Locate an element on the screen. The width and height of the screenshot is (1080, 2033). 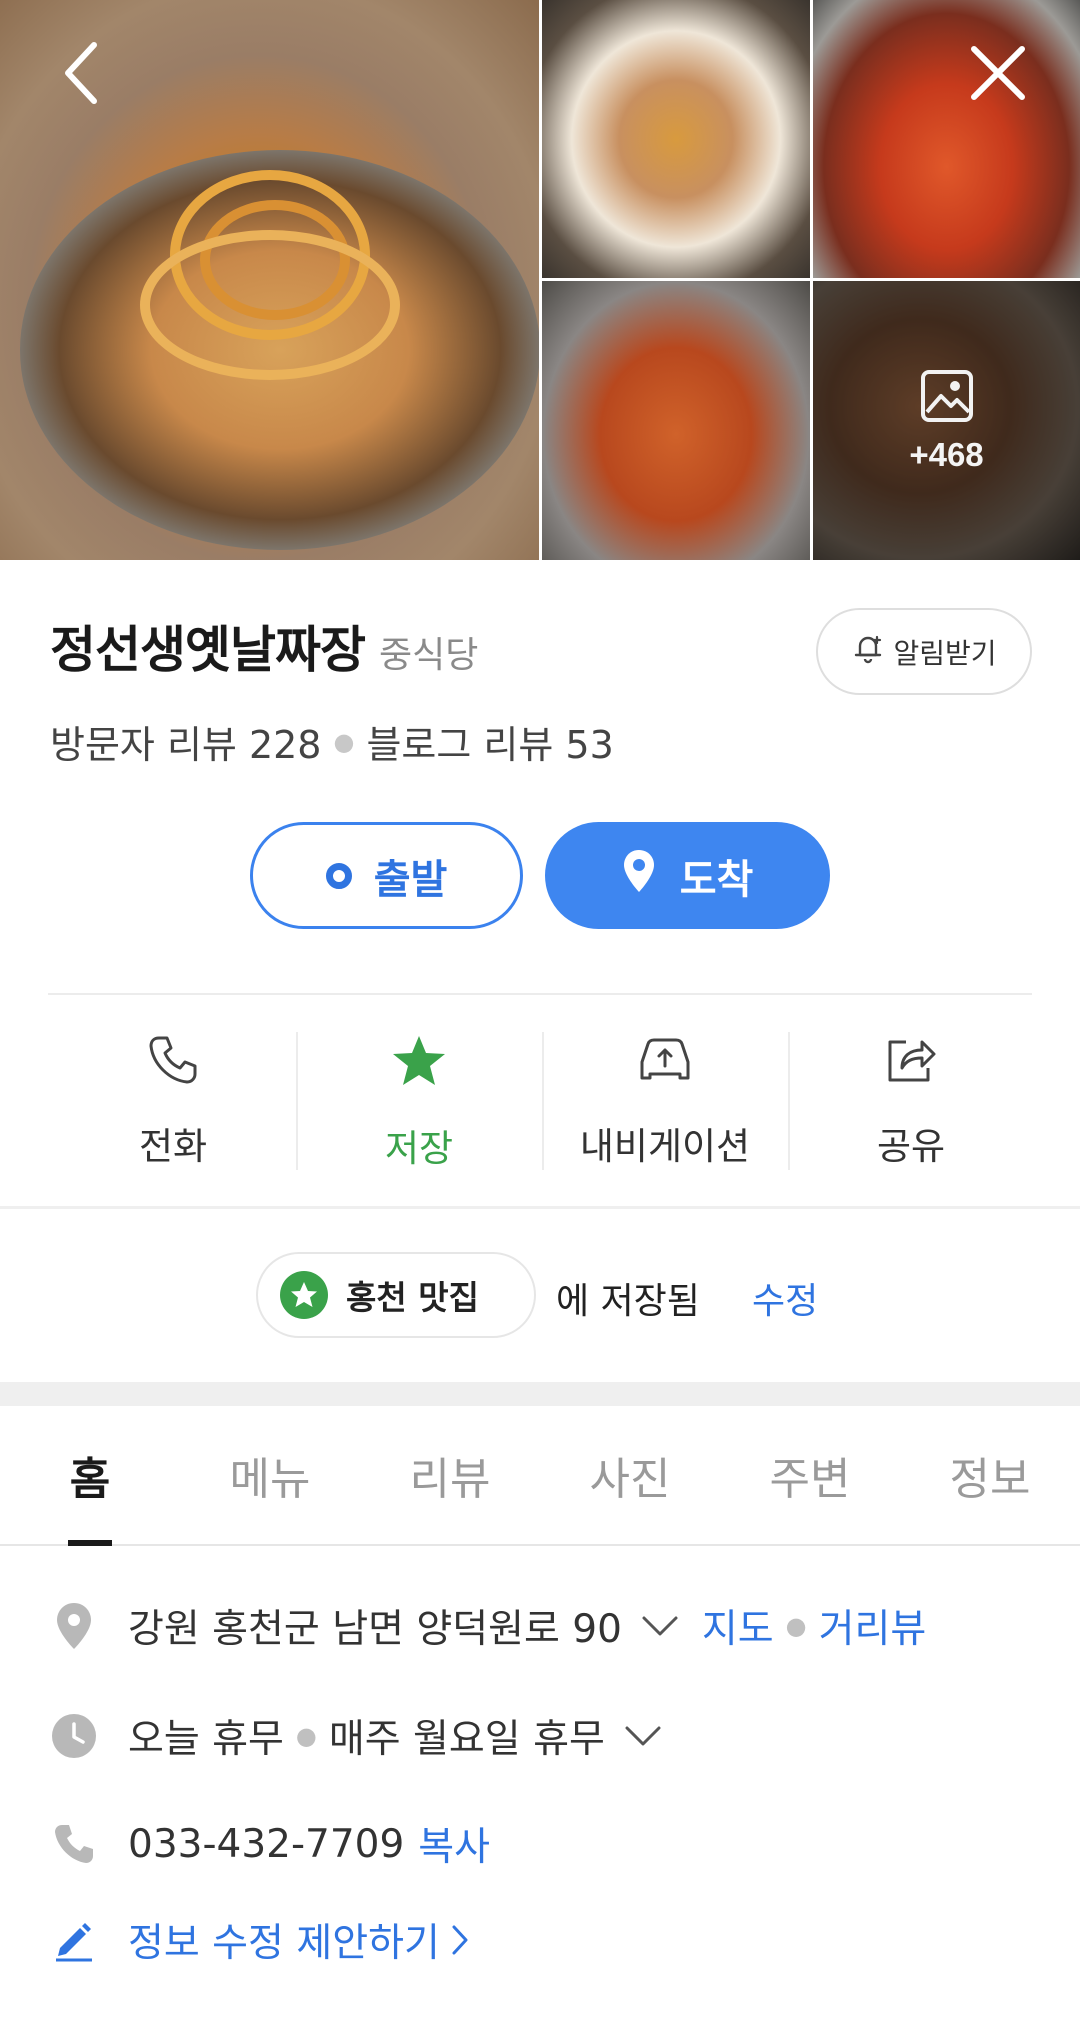
more-photos-button: +468 is located at coordinates (946, 420).